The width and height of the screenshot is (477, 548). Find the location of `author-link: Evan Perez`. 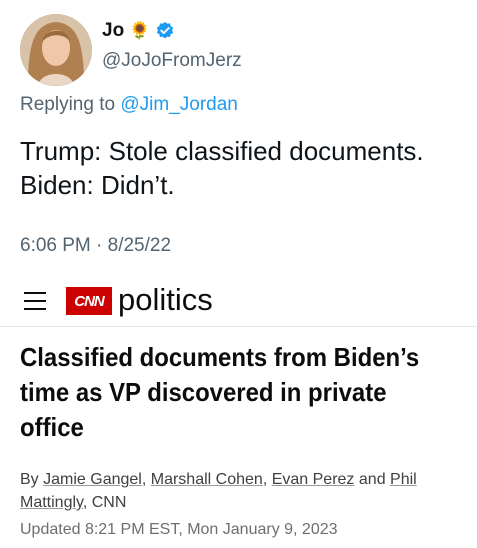

author-link: Evan Perez is located at coordinates (313, 479).